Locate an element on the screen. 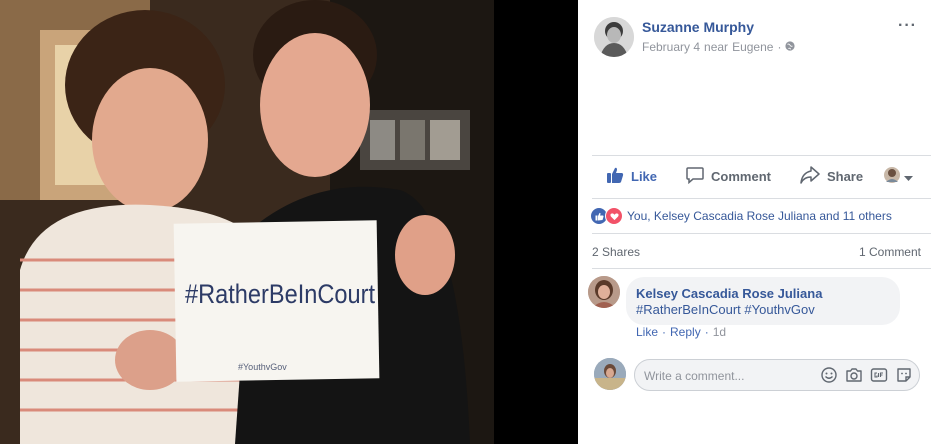 The image size is (931, 444). comment-hashtag: #YouthvGov is located at coordinates (779, 309).